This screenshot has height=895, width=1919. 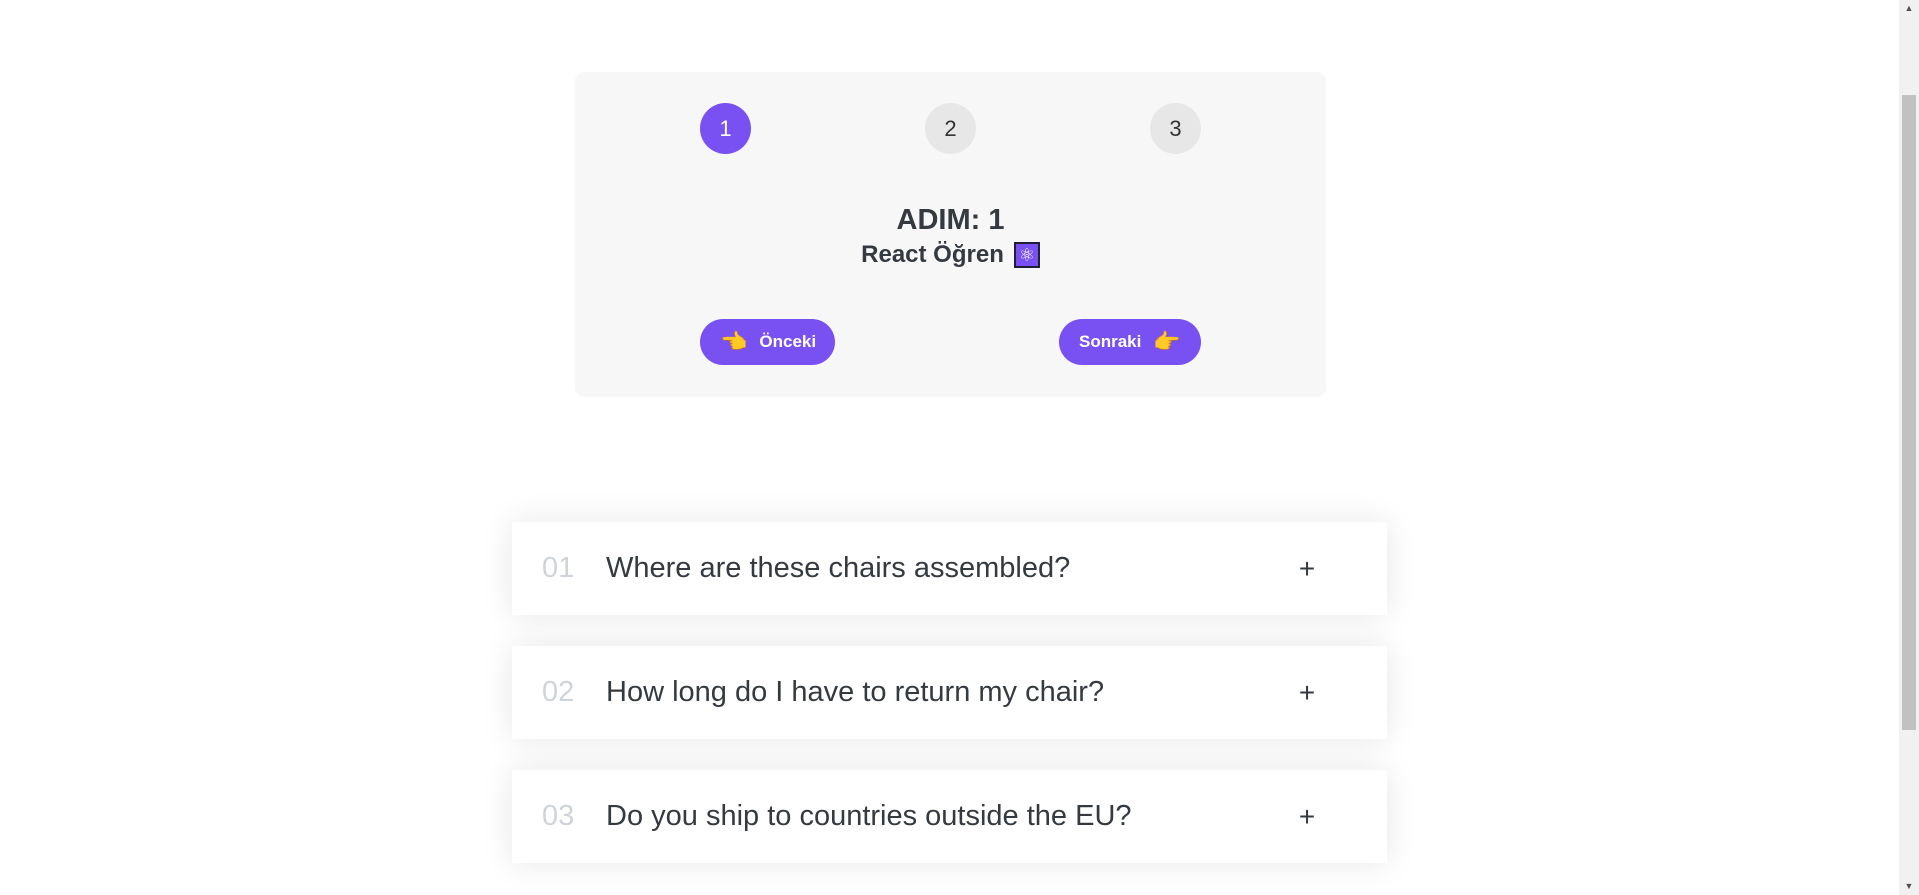 What do you see at coordinates (855, 692) in the screenshot?
I see `accordion-item-title: How long do I have to return my chair?` at bounding box center [855, 692].